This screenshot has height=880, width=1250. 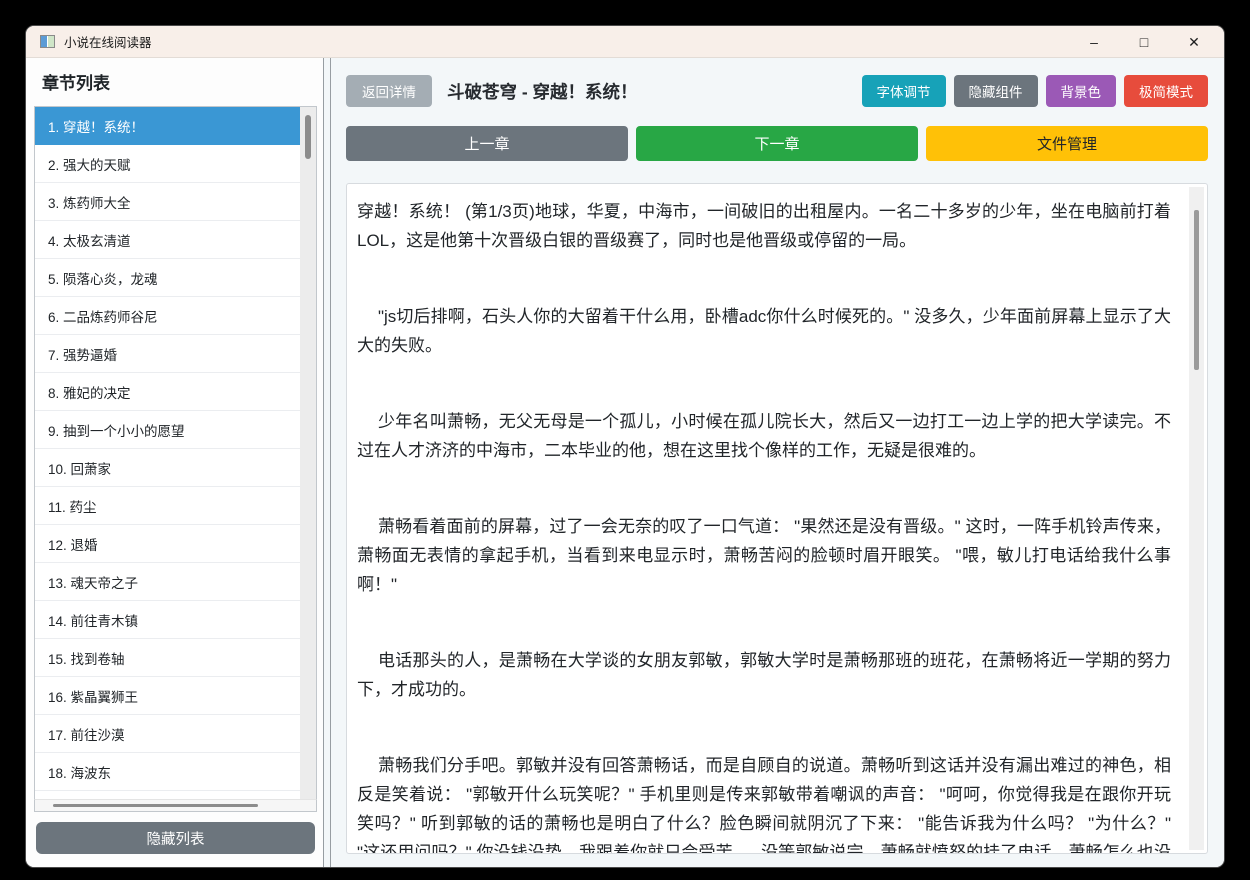 I want to click on chapter-item-12: 12. 退婚, so click(x=167, y=544).